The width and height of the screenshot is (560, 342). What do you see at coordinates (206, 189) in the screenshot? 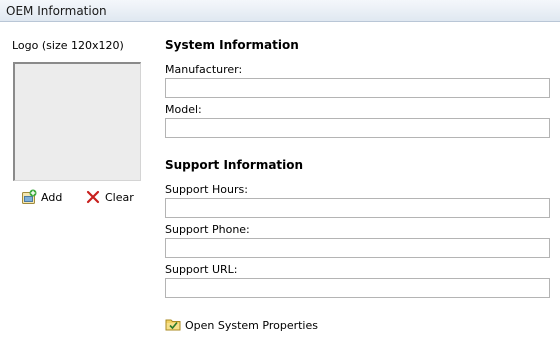
I see `support-hours-label: Support Hours:` at bounding box center [206, 189].